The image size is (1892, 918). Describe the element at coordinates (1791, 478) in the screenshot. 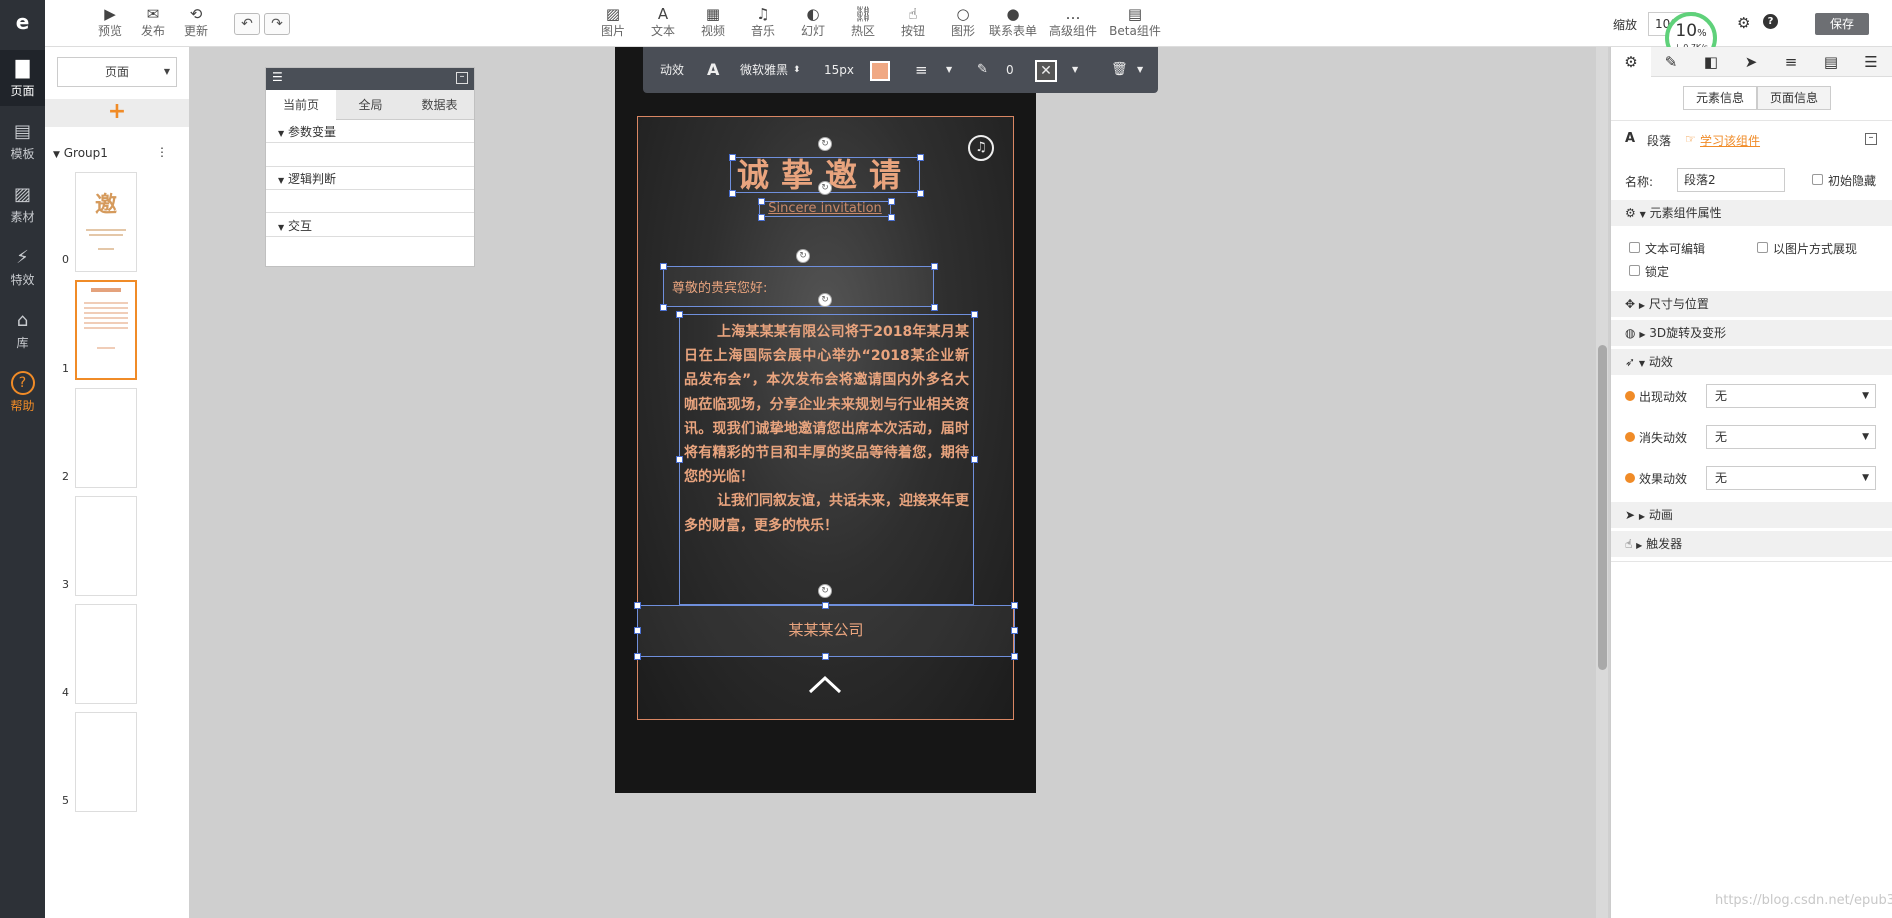

I see `effect-effect-select: 无 ▼` at that location.